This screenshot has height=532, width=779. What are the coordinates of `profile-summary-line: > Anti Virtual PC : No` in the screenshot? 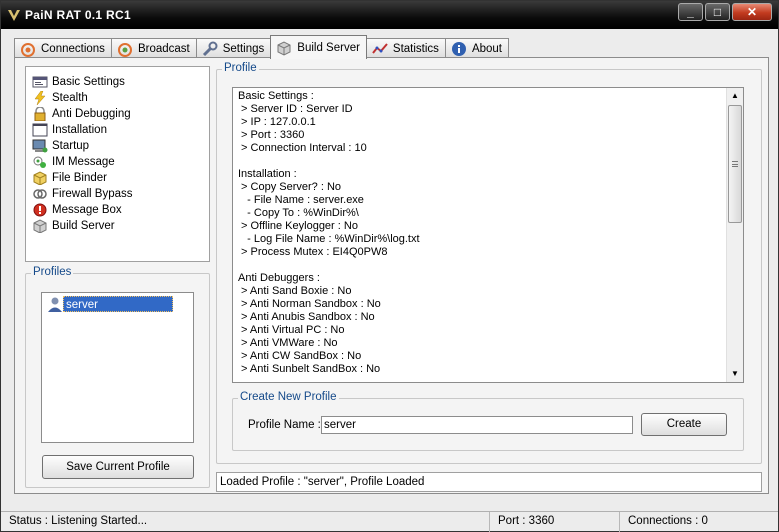 It's located at (291, 330).